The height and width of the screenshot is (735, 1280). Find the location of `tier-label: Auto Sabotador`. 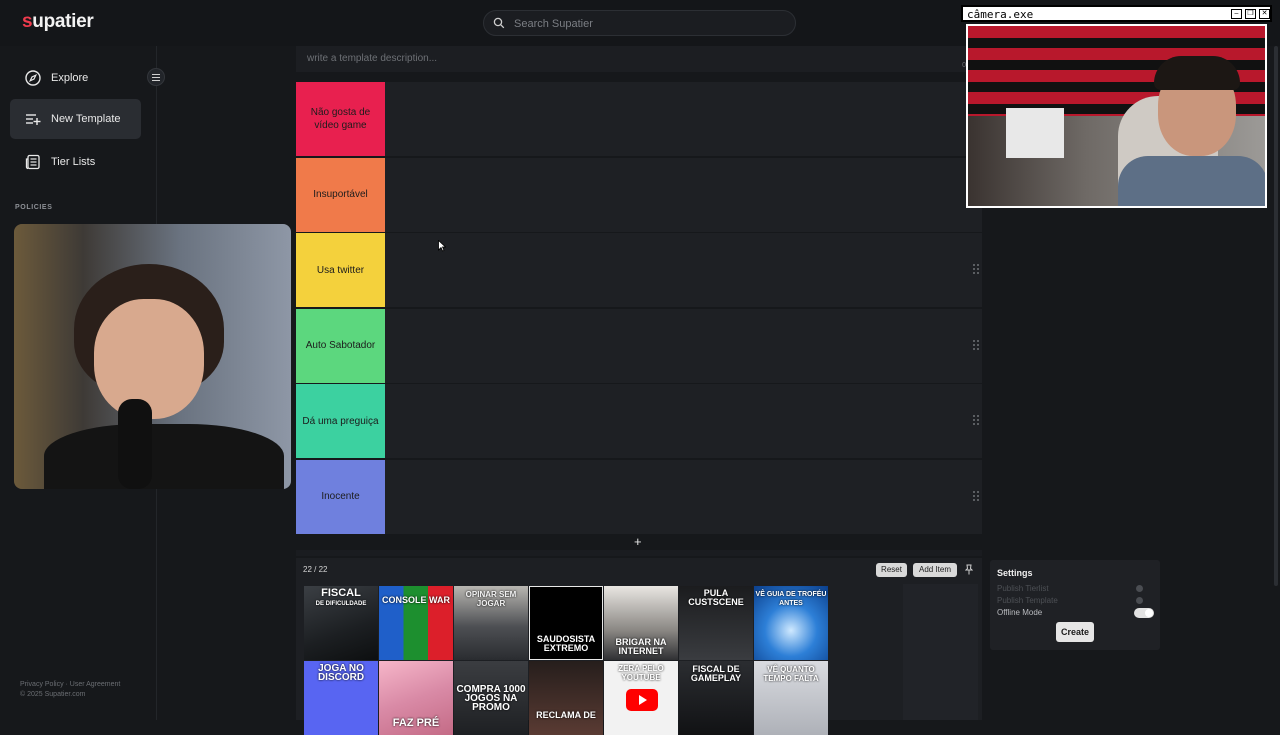

tier-label: Auto Sabotador is located at coordinates (340, 345).